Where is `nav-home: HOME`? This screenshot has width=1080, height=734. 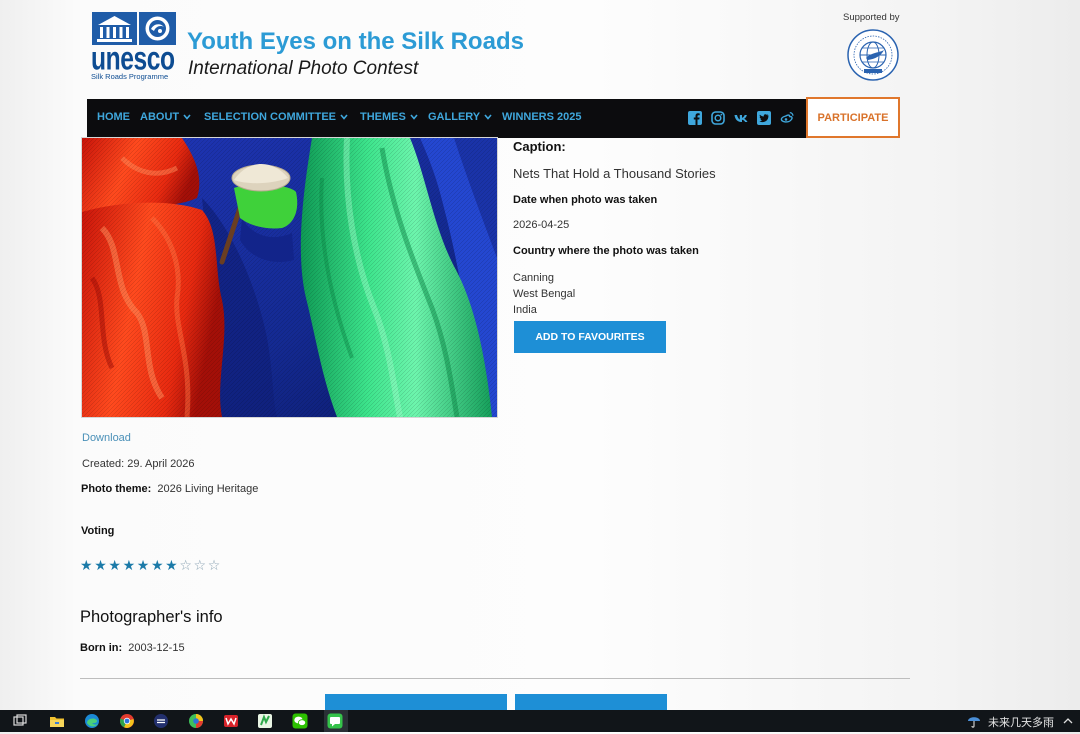 nav-home: HOME is located at coordinates (113, 117).